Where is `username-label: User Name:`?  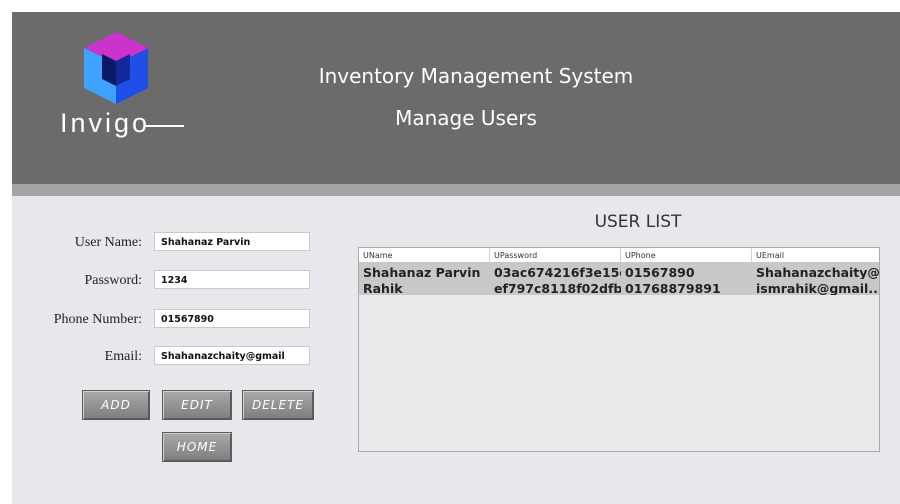
username-label: User Name: is located at coordinates (108, 242).